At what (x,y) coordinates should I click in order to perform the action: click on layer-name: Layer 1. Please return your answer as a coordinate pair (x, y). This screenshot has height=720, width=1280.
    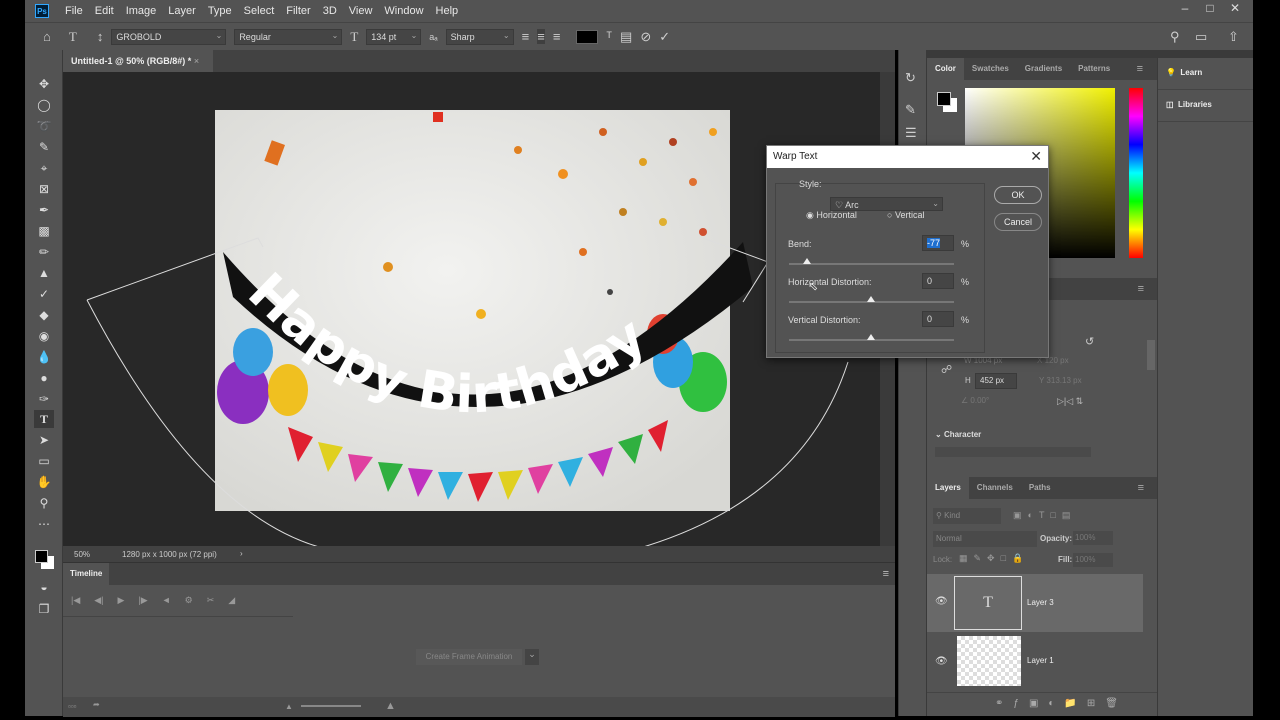
    Looking at the image, I should click on (1040, 660).